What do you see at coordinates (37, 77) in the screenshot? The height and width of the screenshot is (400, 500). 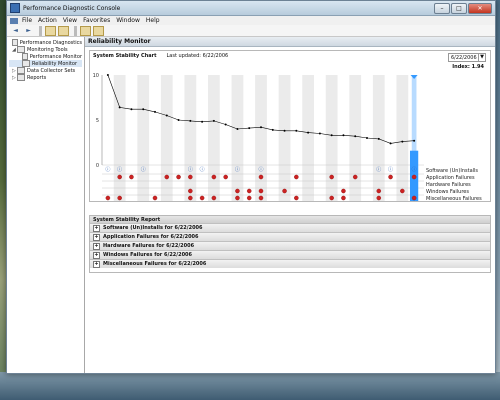 I see `tree-reports-label: Reports` at bounding box center [37, 77].